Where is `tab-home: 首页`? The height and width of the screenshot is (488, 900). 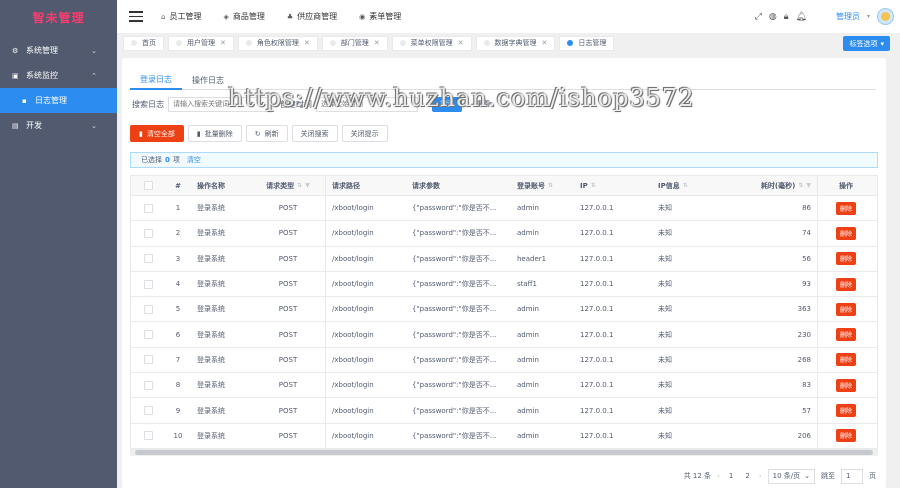
tab-home: 首页 is located at coordinates (143, 43).